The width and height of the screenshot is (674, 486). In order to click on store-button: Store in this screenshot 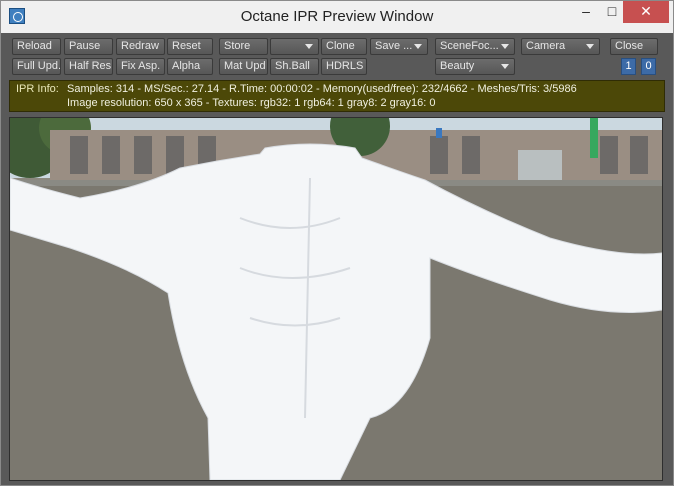, I will do `click(243, 46)`.